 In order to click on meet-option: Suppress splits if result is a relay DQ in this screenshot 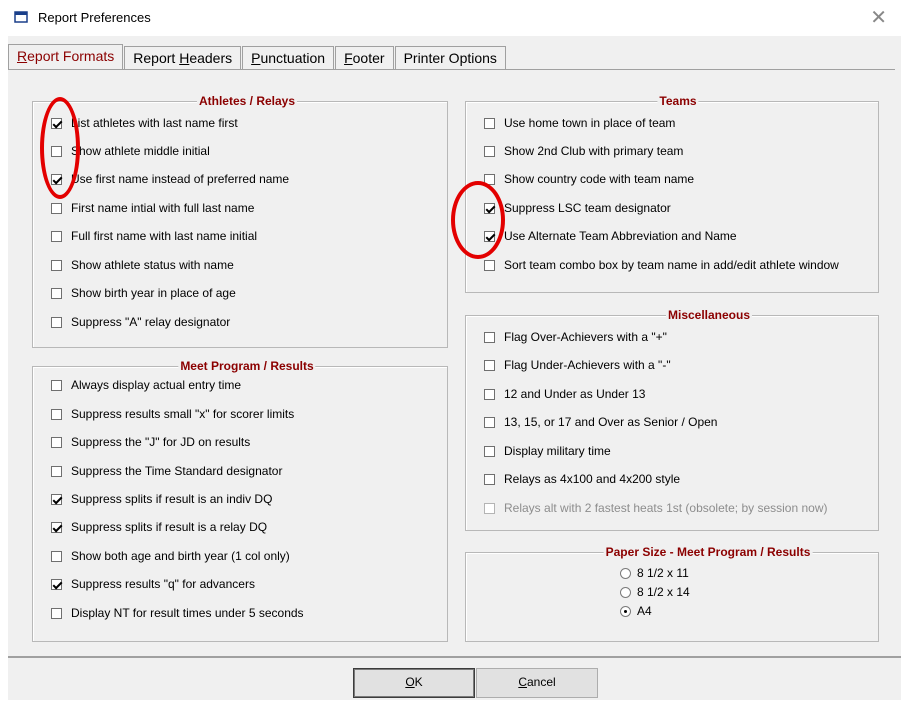, I will do `click(159, 527)`.